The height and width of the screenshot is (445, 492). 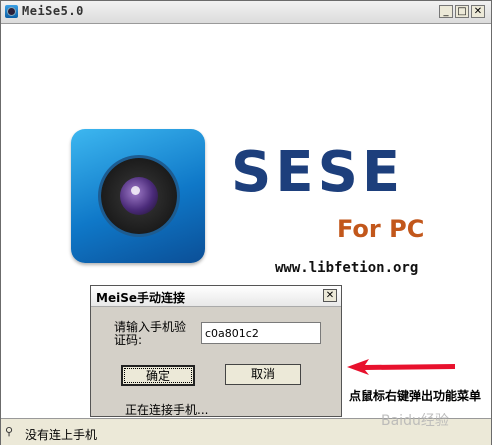 I want to click on brand-subtitle: For PC, so click(x=381, y=229).